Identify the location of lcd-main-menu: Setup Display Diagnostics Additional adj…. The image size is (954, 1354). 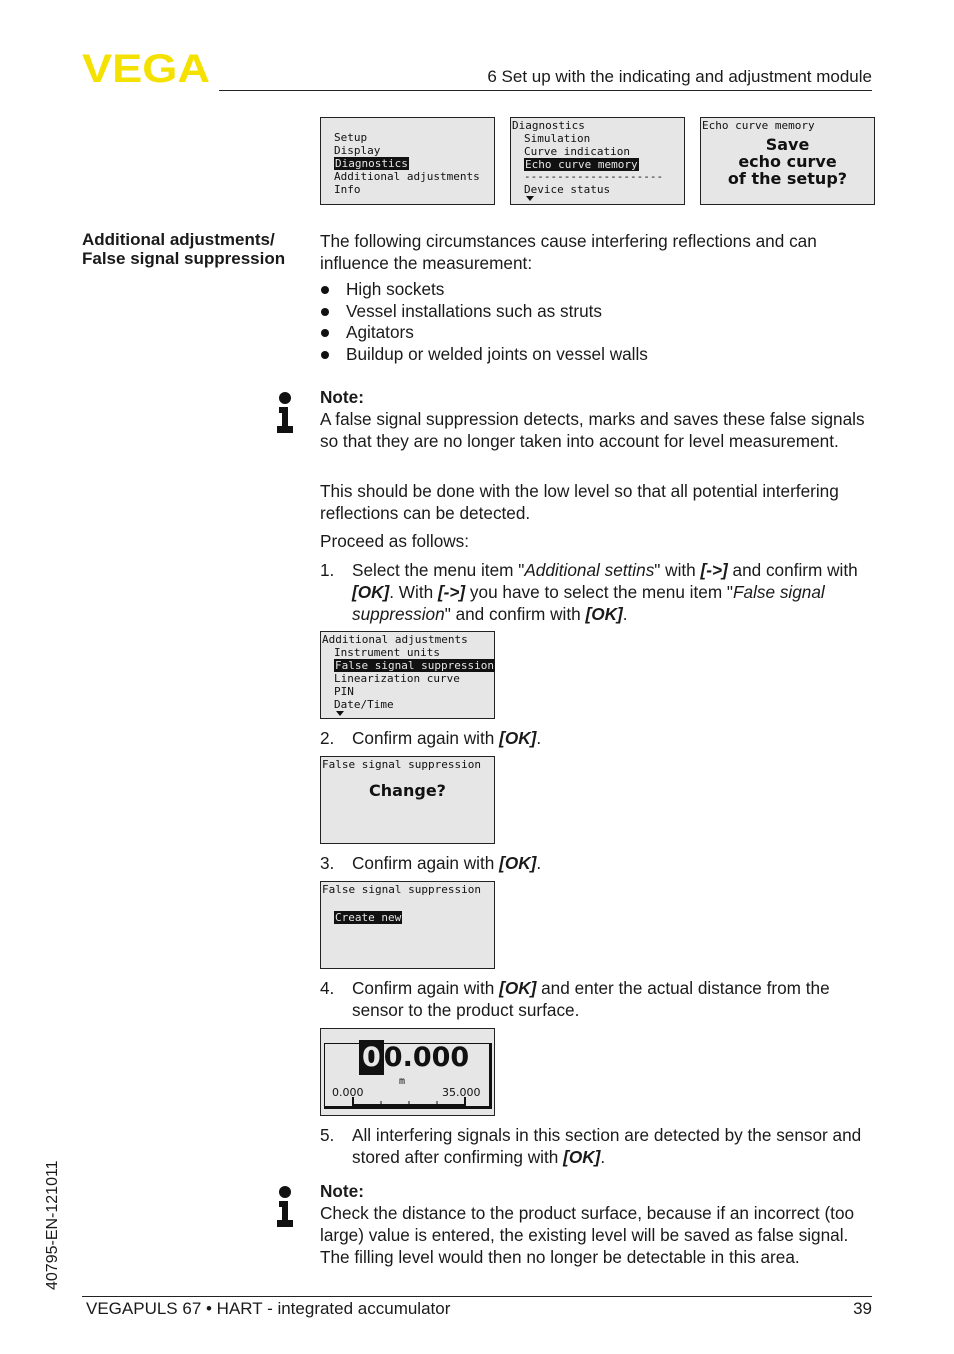
(407, 161).